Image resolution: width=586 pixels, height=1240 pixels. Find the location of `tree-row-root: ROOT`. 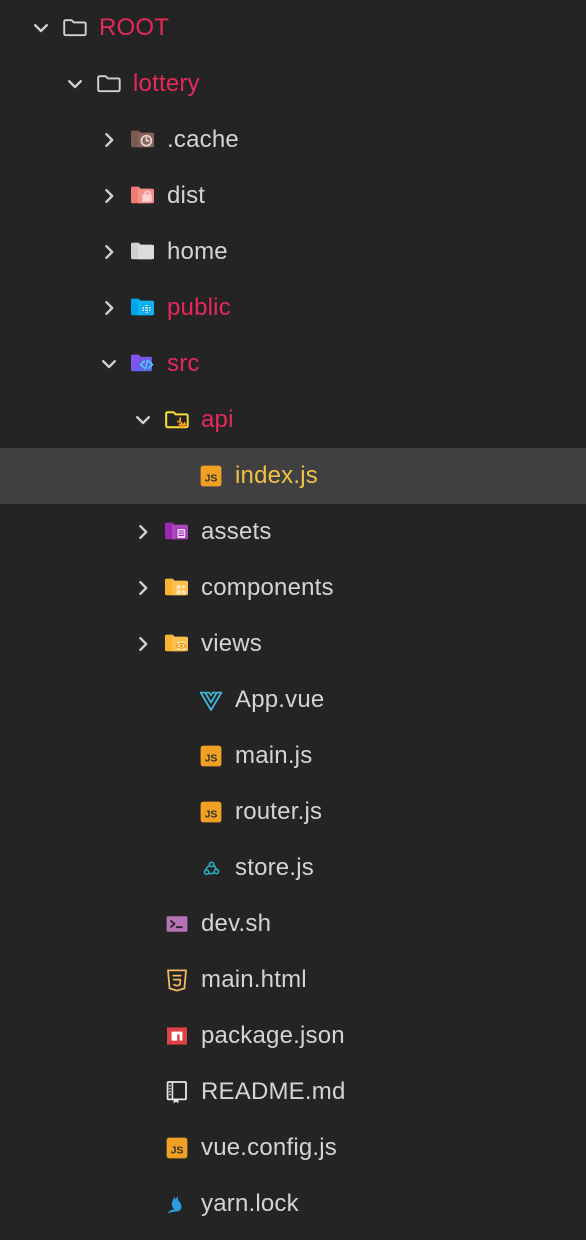

tree-row-root: ROOT is located at coordinates (293, 28).